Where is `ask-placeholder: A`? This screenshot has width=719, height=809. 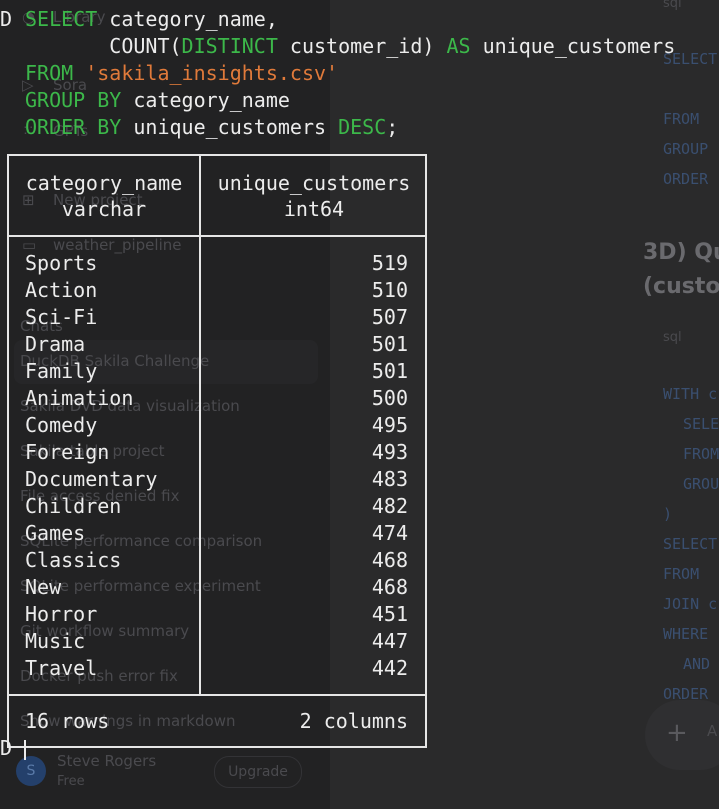
ask-placeholder: A is located at coordinates (712, 731).